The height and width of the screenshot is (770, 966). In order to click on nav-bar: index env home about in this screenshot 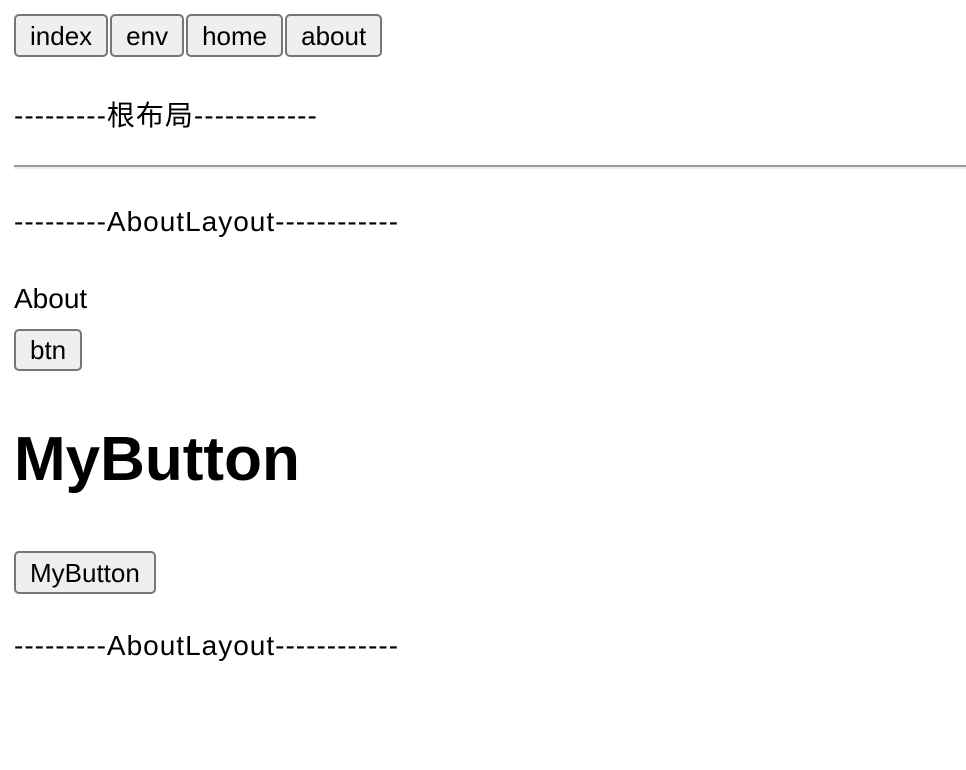, I will do `click(198, 35)`.